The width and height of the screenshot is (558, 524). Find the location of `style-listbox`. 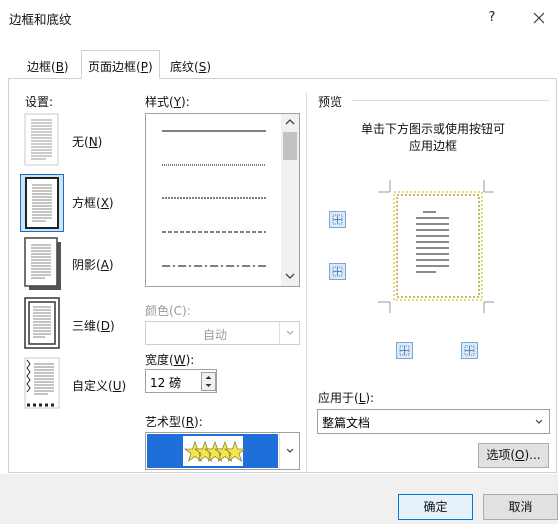

style-listbox is located at coordinates (222, 200).